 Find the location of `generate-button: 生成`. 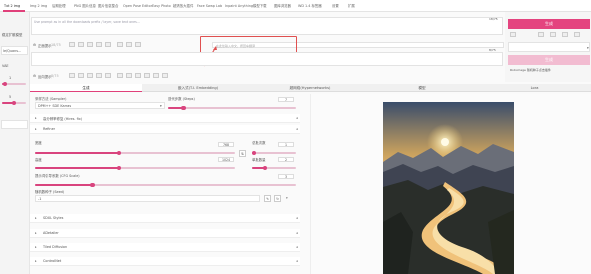

generate-button: 生成 is located at coordinates (549, 24).